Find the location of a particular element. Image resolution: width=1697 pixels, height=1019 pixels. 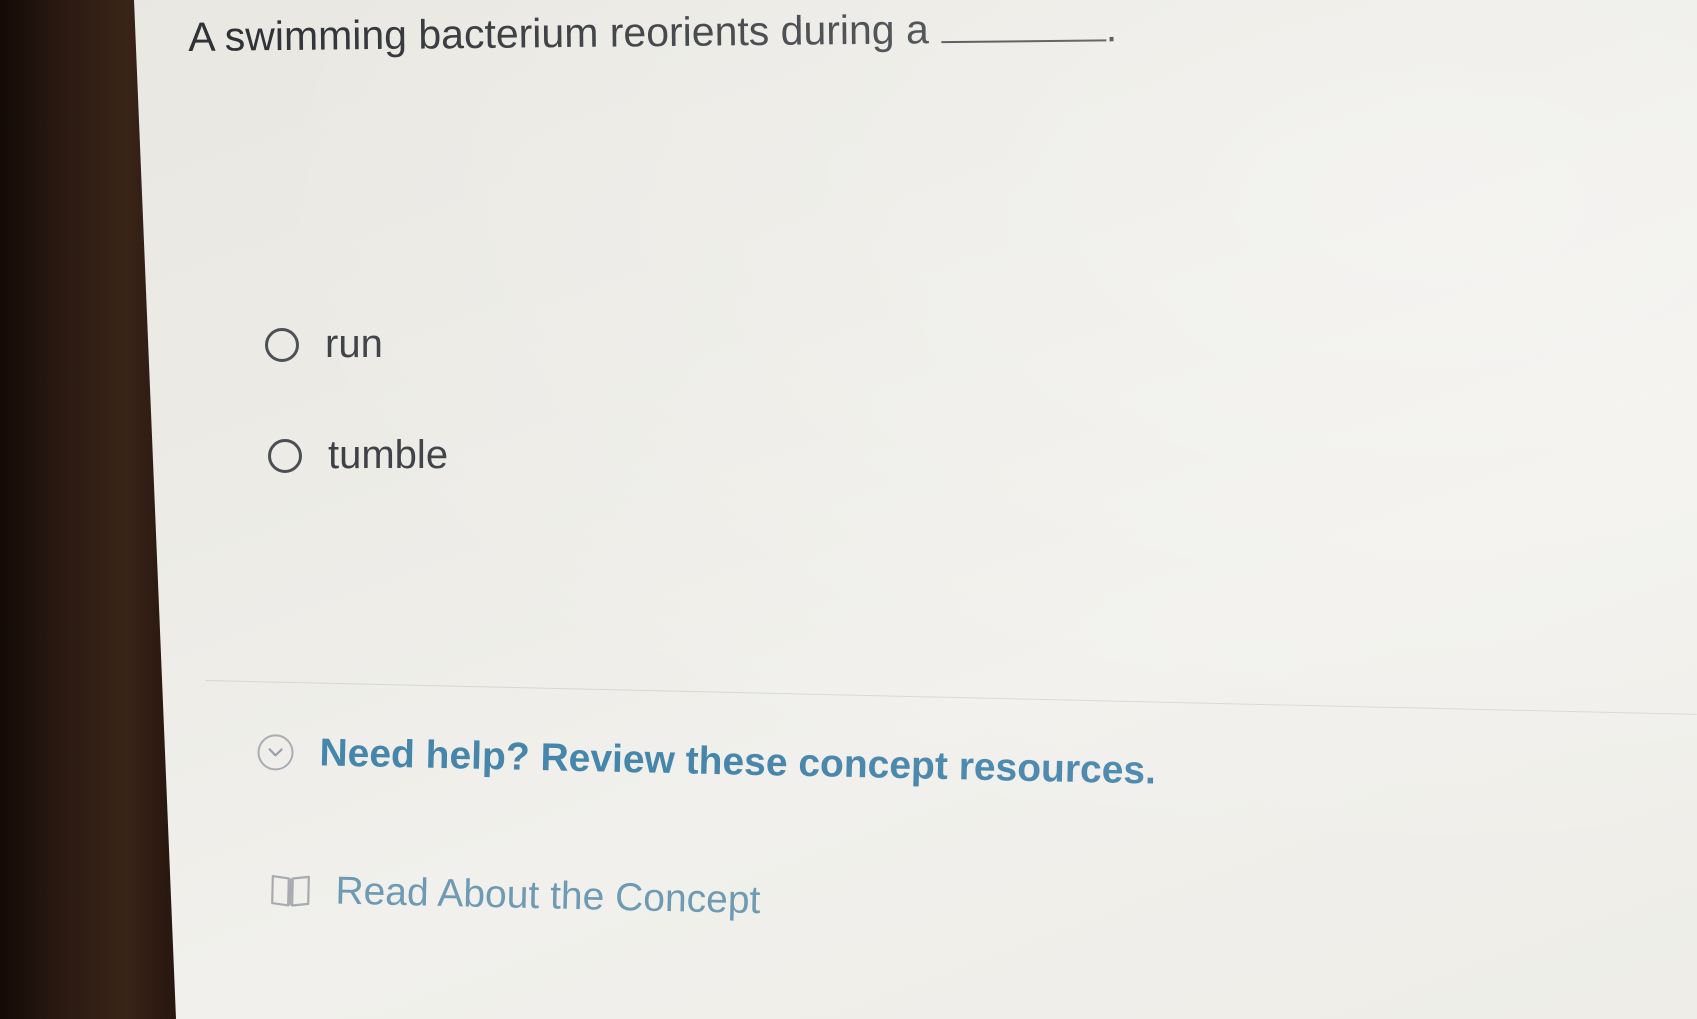

section-divider is located at coordinates (950, 697).